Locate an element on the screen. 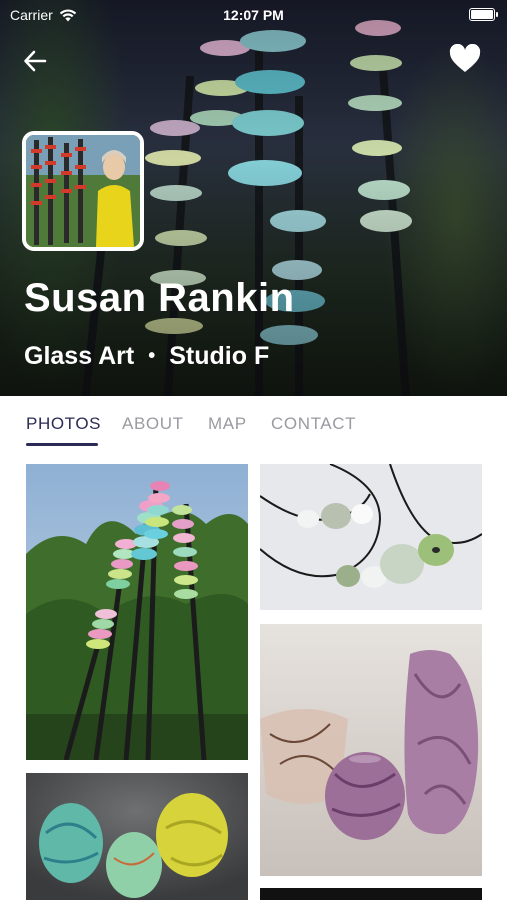  status-time: 12:07 PM is located at coordinates (253, 15).